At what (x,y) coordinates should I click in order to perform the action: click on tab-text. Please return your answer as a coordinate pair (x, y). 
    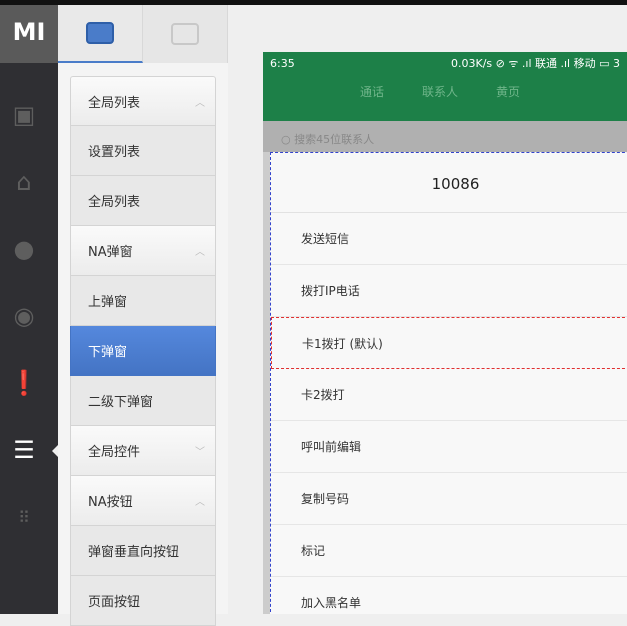
    Looking at the image, I should click on (185, 34).